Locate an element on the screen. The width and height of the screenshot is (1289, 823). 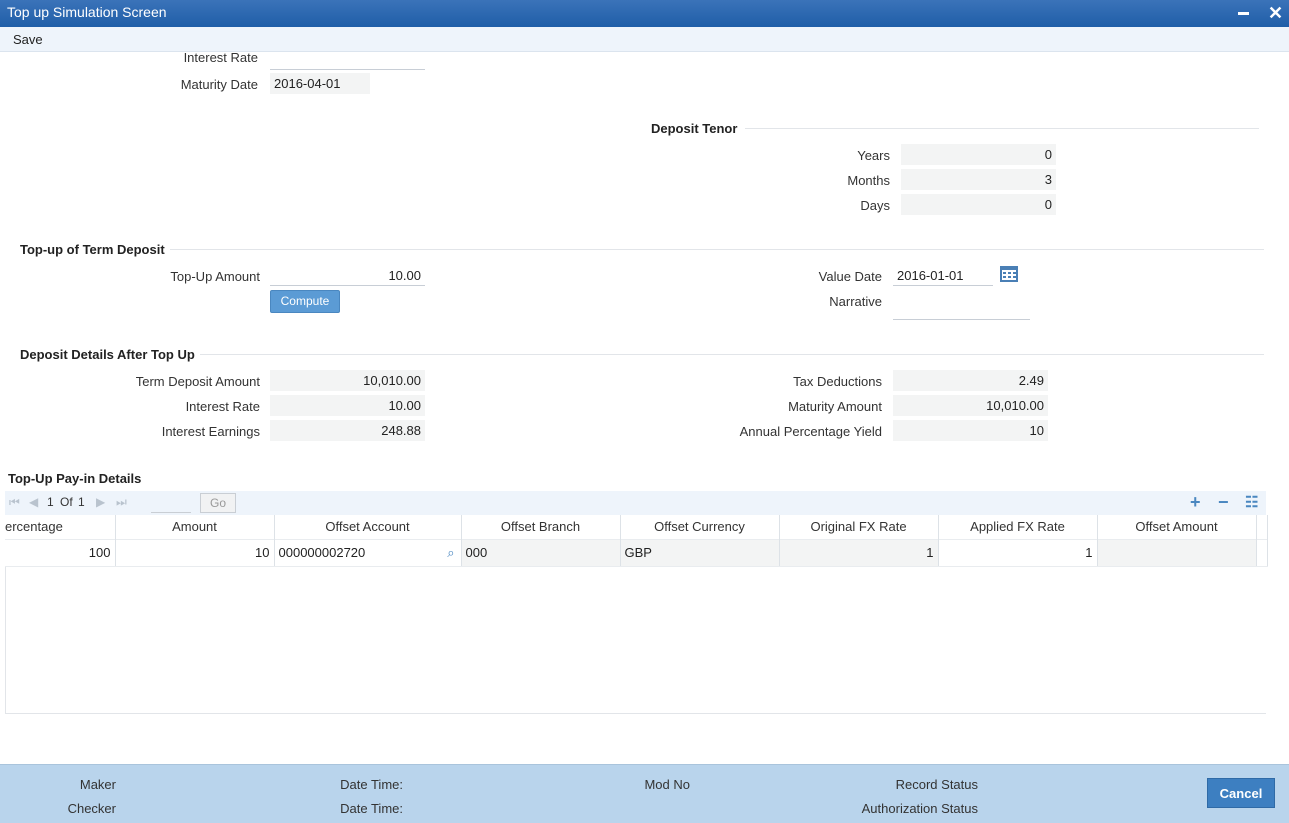
page-number-input is located at coordinates (171, 503).